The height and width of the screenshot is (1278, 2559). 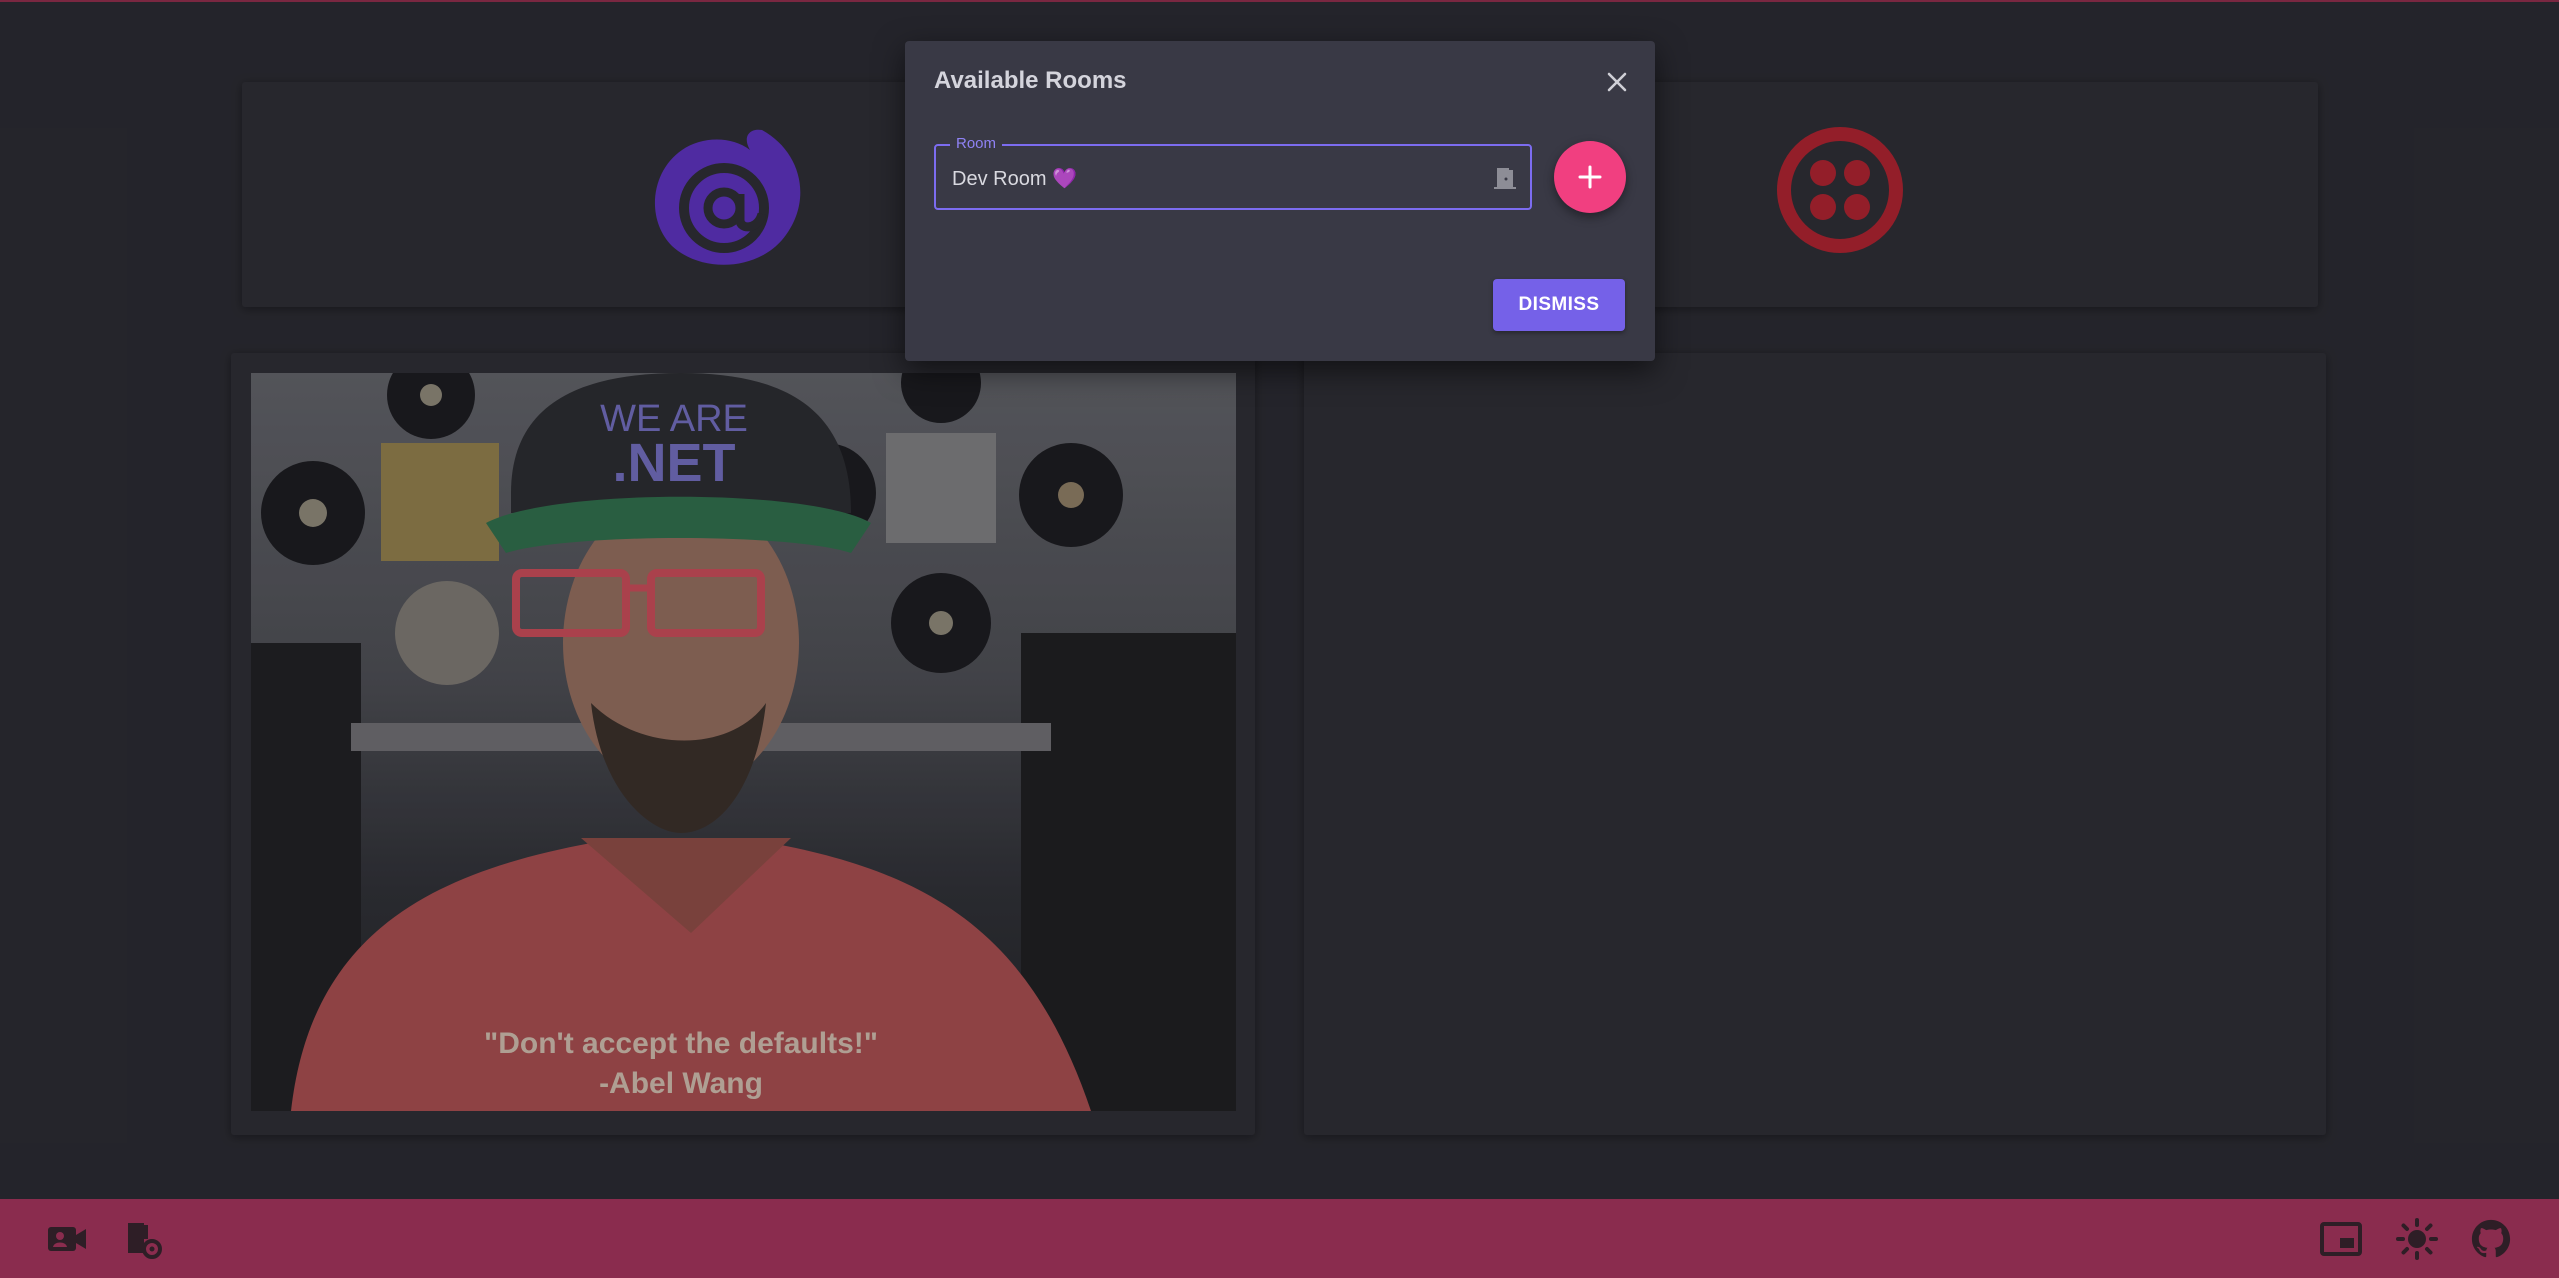 What do you see at coordinates (1030, 80) in the screenshot?
I see `dialog-title: Available Rooms` at bounding box center [1030, 80].